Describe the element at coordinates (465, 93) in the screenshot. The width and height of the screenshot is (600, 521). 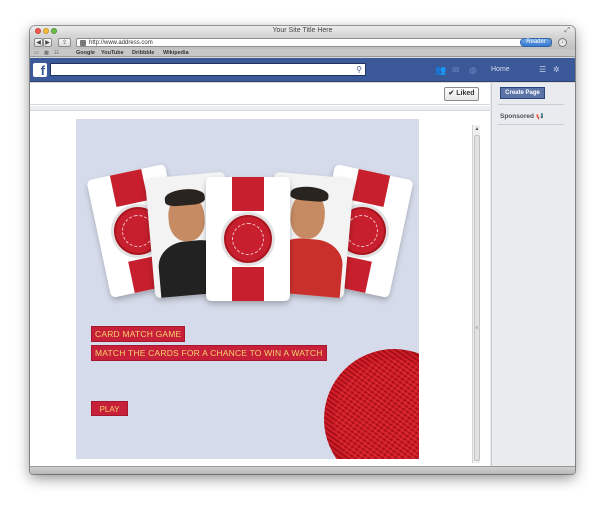
I see `liked-label: Liked` at that location.